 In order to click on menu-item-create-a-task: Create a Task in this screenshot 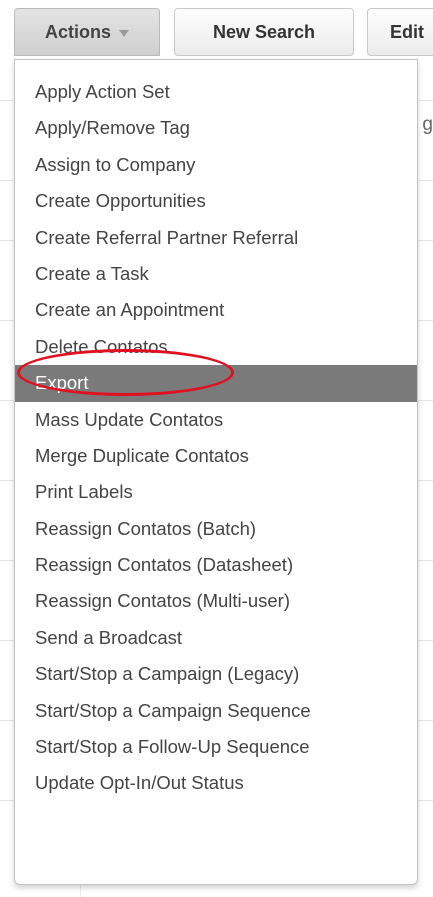, I will do `click(216, 274)`.